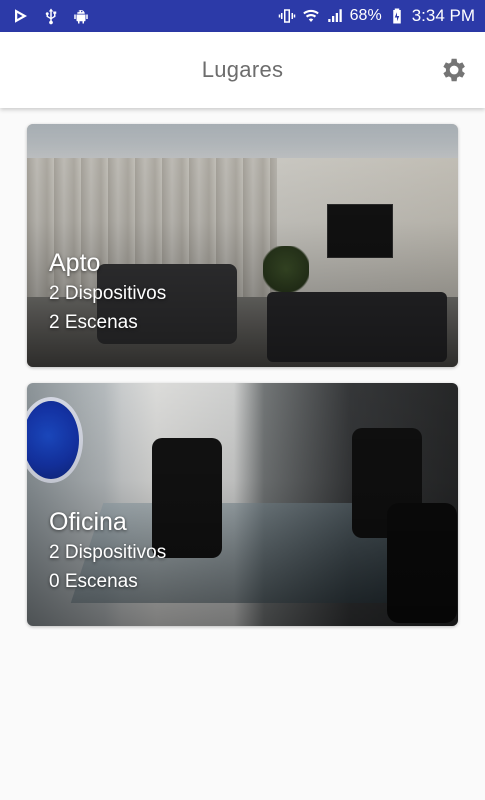  Describe the element at coordinates (81, 16) in the screenshot. I see `android-icon` at that location.